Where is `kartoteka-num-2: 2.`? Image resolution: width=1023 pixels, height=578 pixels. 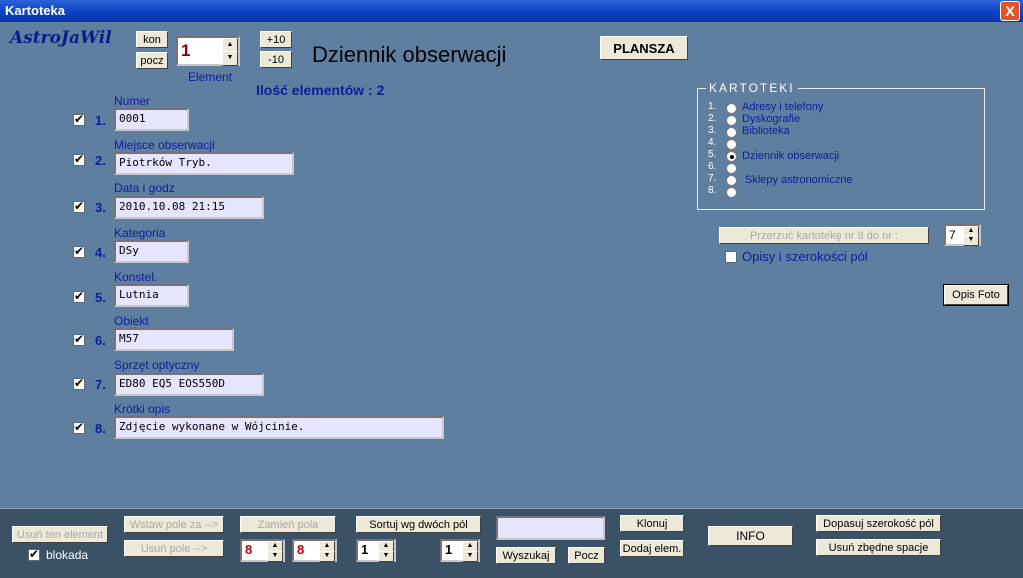
kartoteka-num-2: 2. is located at coordinates (712, 118).